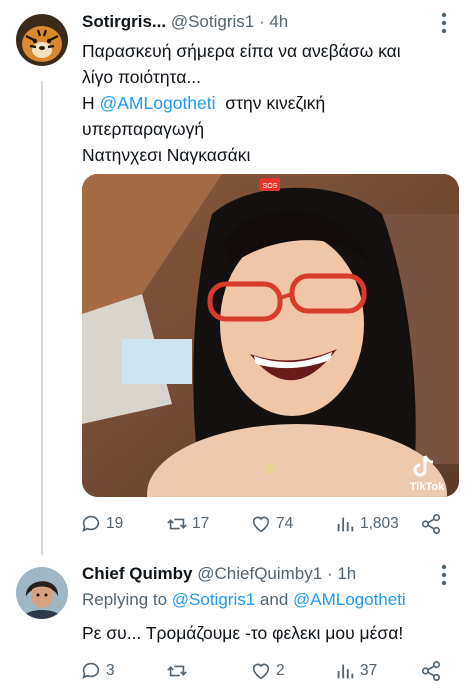 Image resolution: width=474 pixels, height=696 pixels. What do you see at coordinates (187, 524) in the screenshot?
I see `tweet1-retweet-button: 17` at bounding box center [187, 524].